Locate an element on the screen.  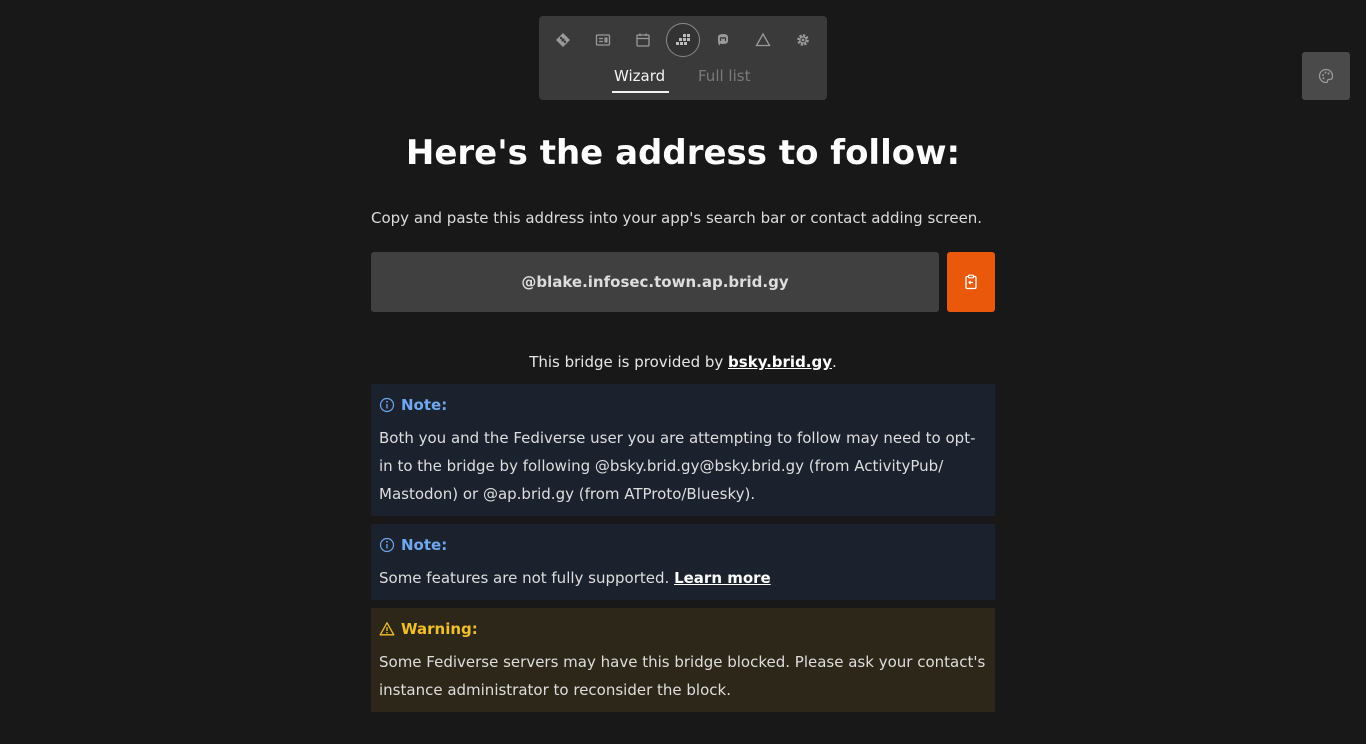
bridge-address-text: @blake.infosec.town.ap.brid.gy is located at coordinates (655, 282).